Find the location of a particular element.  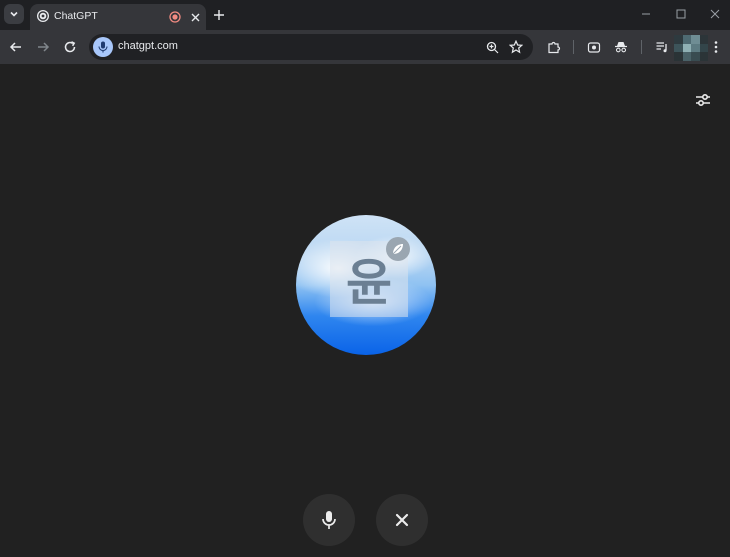

screen-capture-button is located at coordinates (594, 47).